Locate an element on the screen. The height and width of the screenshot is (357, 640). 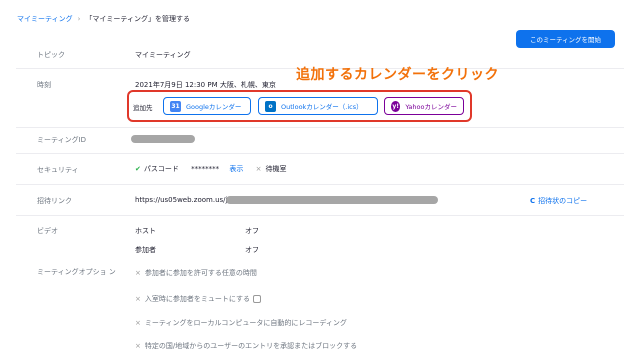
invite-url-redacted is located at coordinates (332, 200).